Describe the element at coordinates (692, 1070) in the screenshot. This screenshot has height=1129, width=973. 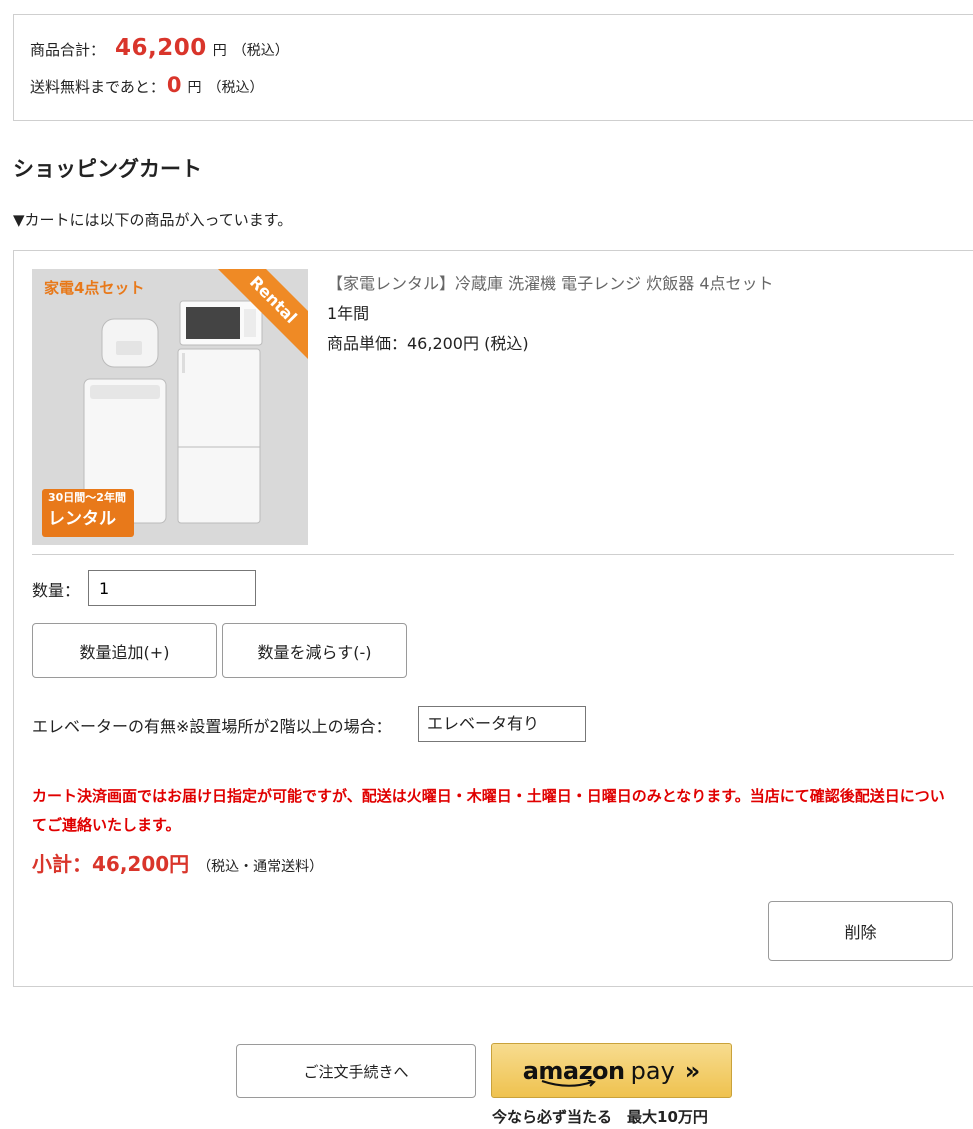
I see `double-chevron-right-icon: »` at that location.